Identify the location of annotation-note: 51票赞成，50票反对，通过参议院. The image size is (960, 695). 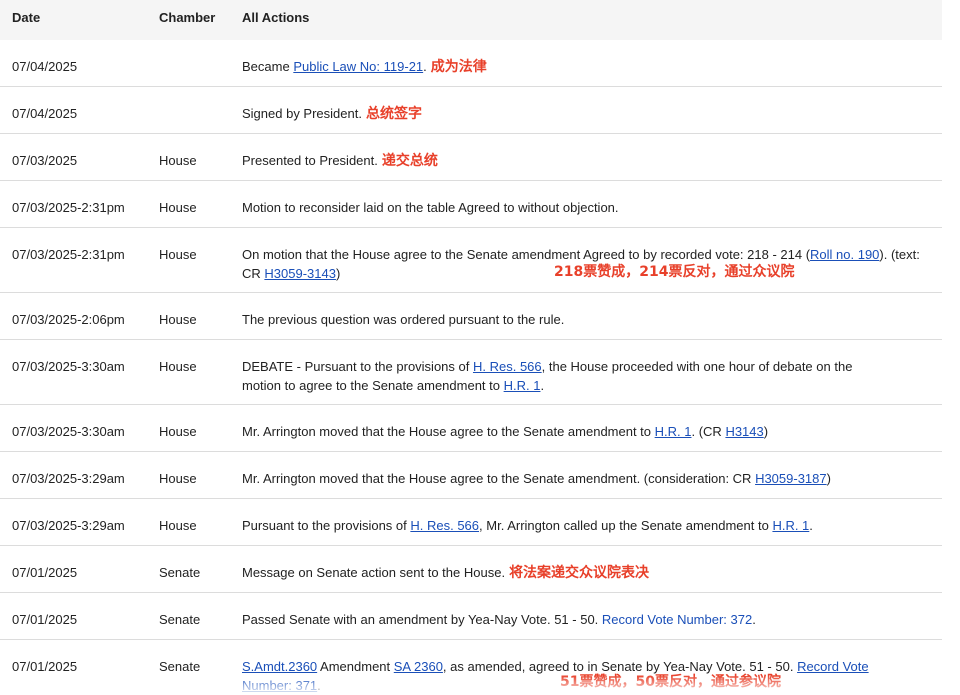
(670, 682).